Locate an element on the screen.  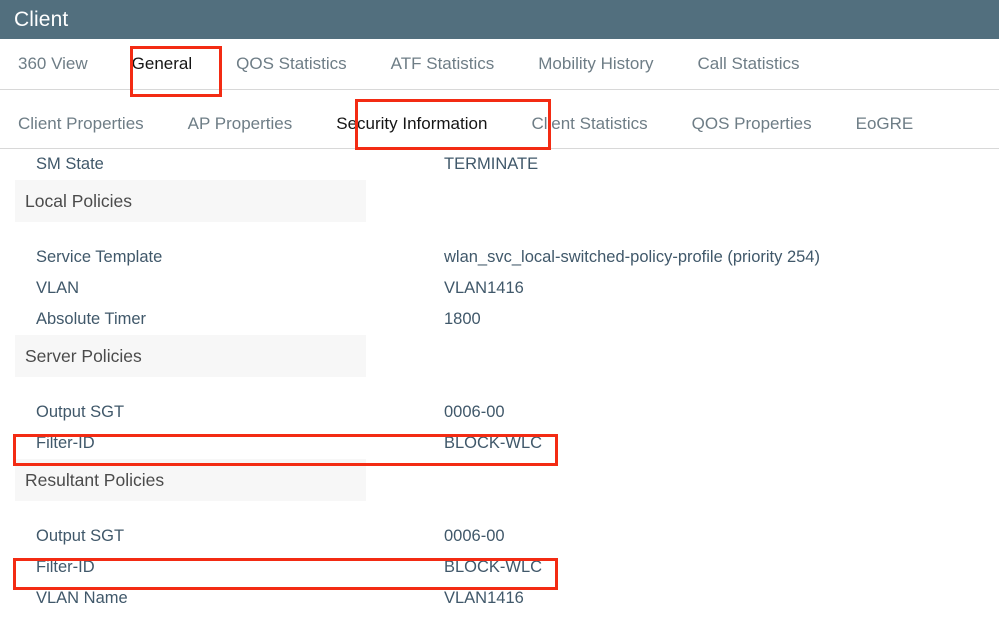
tab-qos-statistics: QOS Statistics is located at coordinates (291, 64).